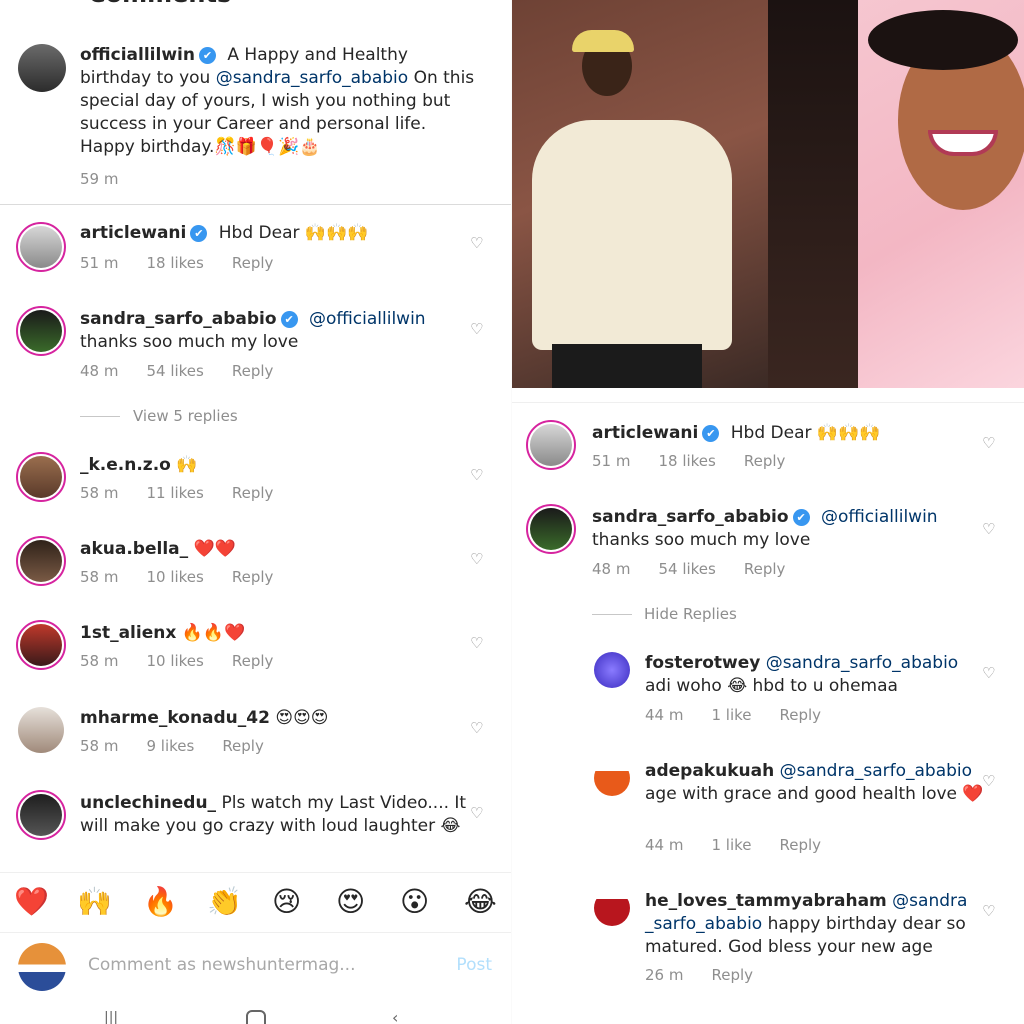  I want to click on emoji-laughing-button: 😂, so click(480, 901).